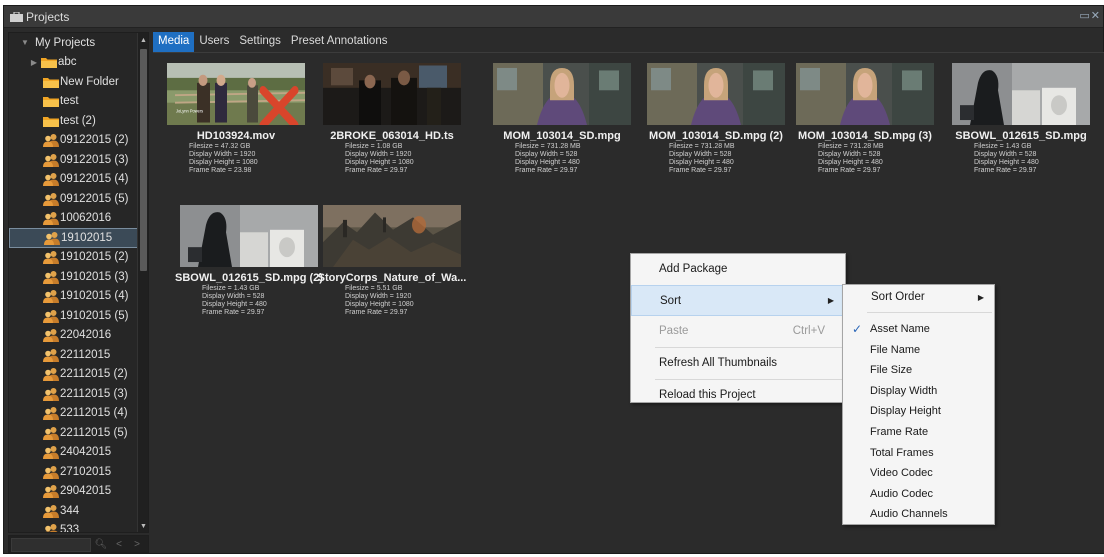 The width and height of the screenshot is (1104, 557). Describe the element at coordinates (34, 62) in the screenshot. I see `expand-icon: ▶` at that location.